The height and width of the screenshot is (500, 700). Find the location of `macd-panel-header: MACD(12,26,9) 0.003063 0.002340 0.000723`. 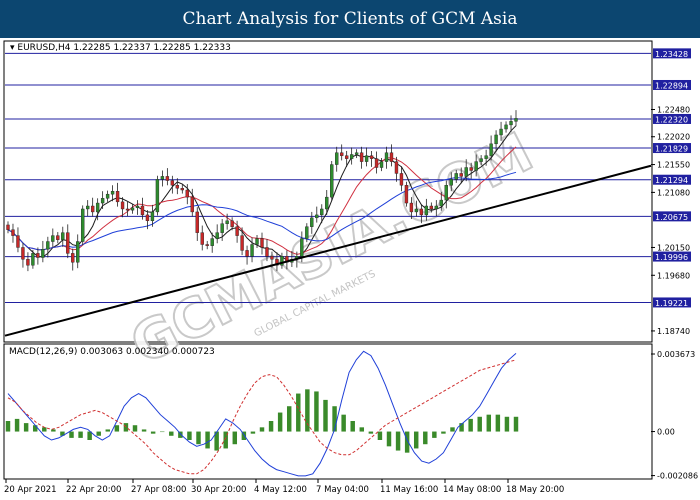

macd-panel-header: MACD(12,26,9) 0.003063 0.002340 0.000723 is located at coordinates (112, 352).